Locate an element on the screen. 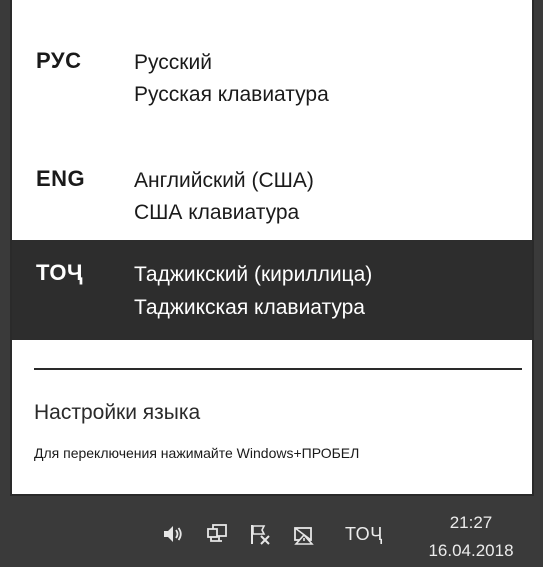  volume-icon is located at coordinates (172, 534).